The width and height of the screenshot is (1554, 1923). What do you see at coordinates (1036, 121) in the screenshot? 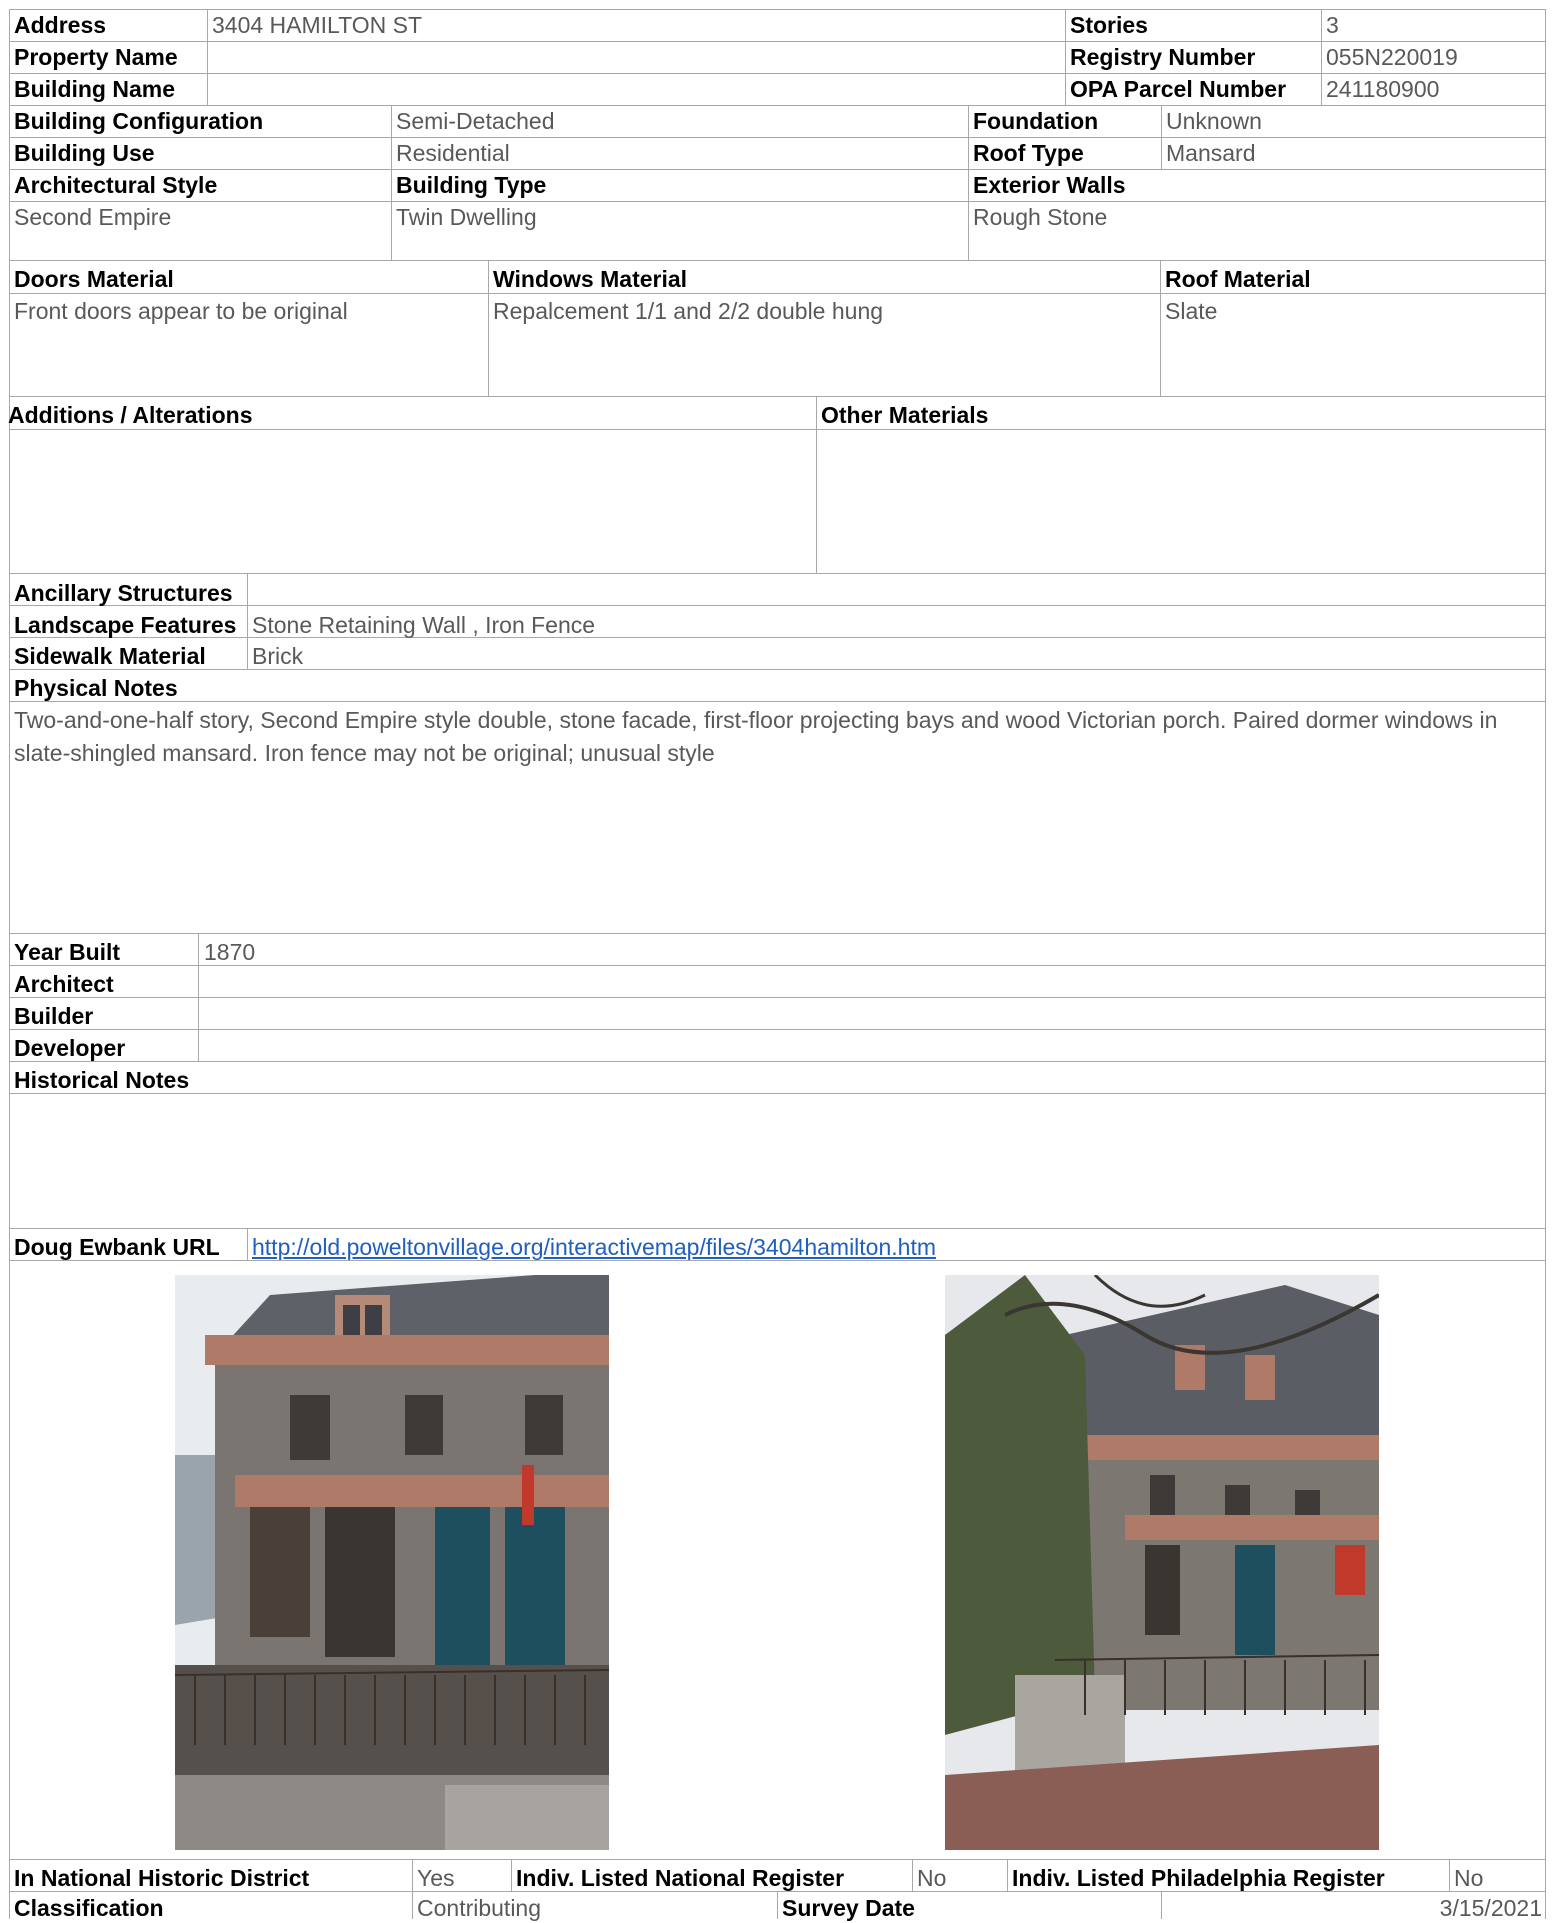
I see `foundation-label: Foundation` at bounding box center [1036, 121].